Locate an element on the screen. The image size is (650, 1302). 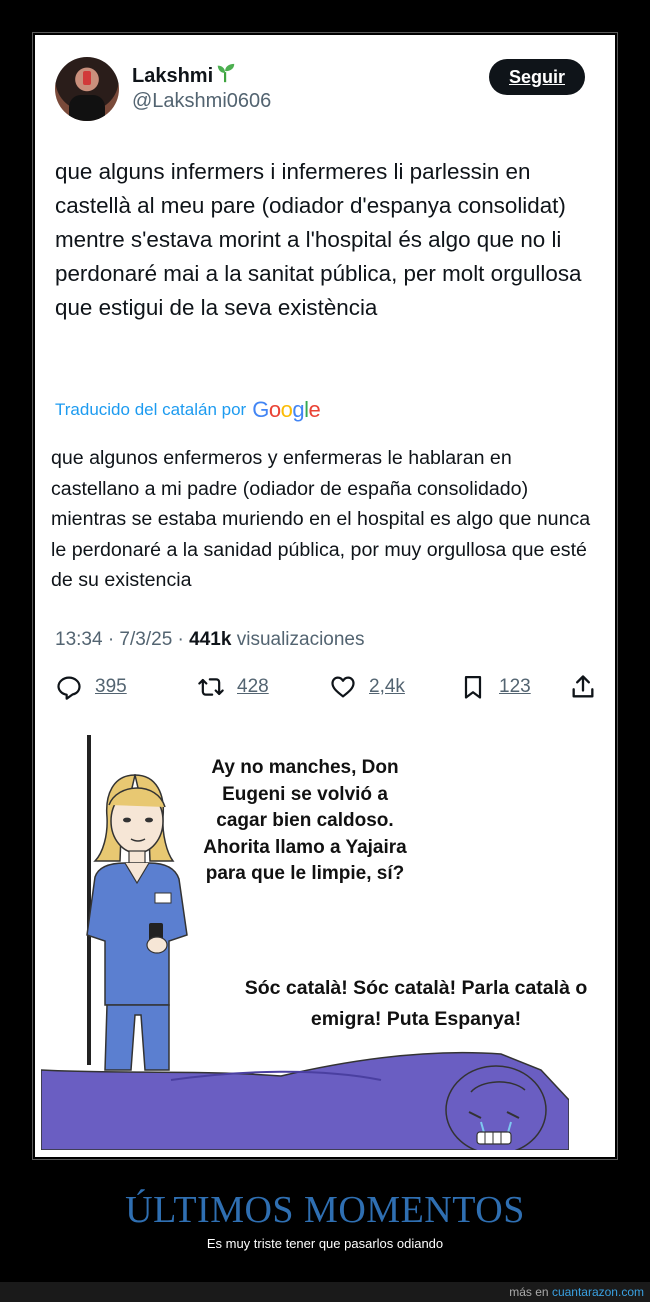
bookmark-button: 123 is located at coordinates (495, 687).